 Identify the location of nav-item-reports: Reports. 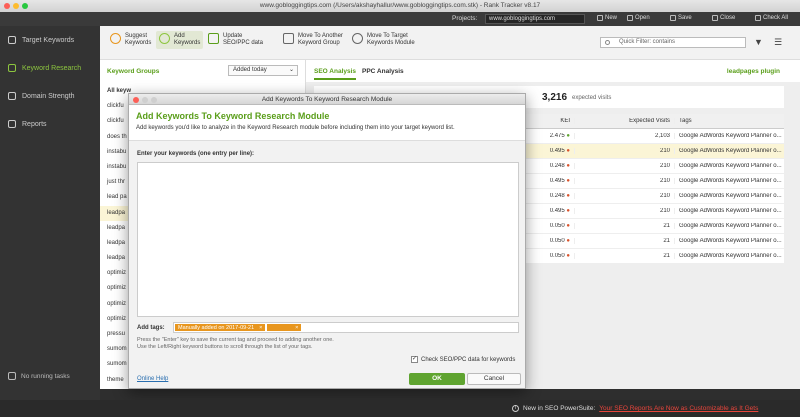
(50, 124).